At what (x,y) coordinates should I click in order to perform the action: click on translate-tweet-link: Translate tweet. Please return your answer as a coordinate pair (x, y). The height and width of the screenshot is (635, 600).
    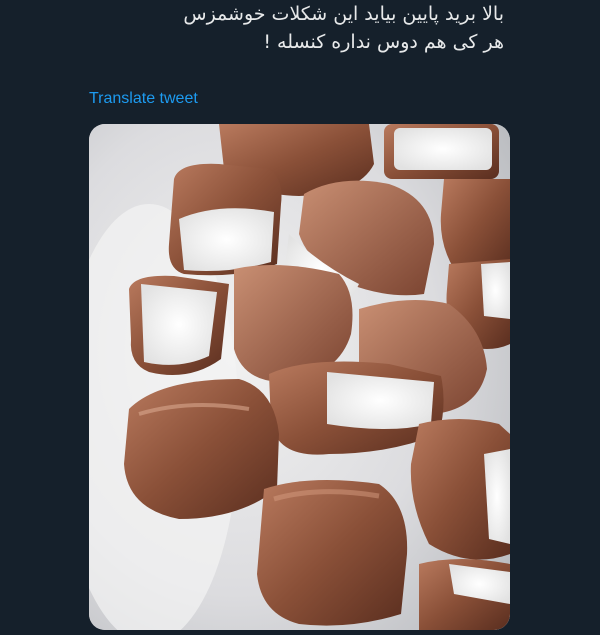
    Looking at the image, I should click on (143, 99).